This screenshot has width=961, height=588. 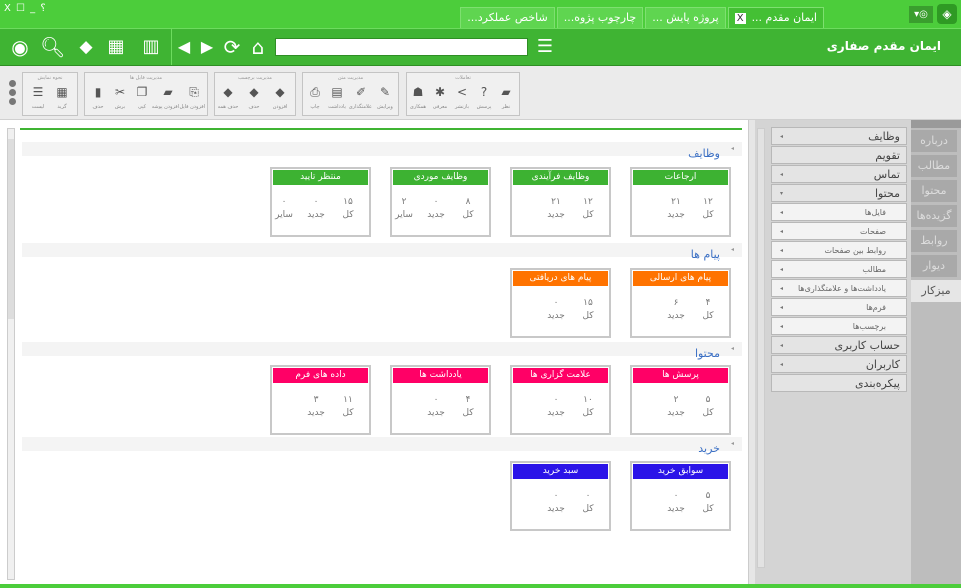 What do you see at coordinates (867, 345) in the screenshot?
I see `accordion-label: حساب کاربری` at bounding box center [867, 345].